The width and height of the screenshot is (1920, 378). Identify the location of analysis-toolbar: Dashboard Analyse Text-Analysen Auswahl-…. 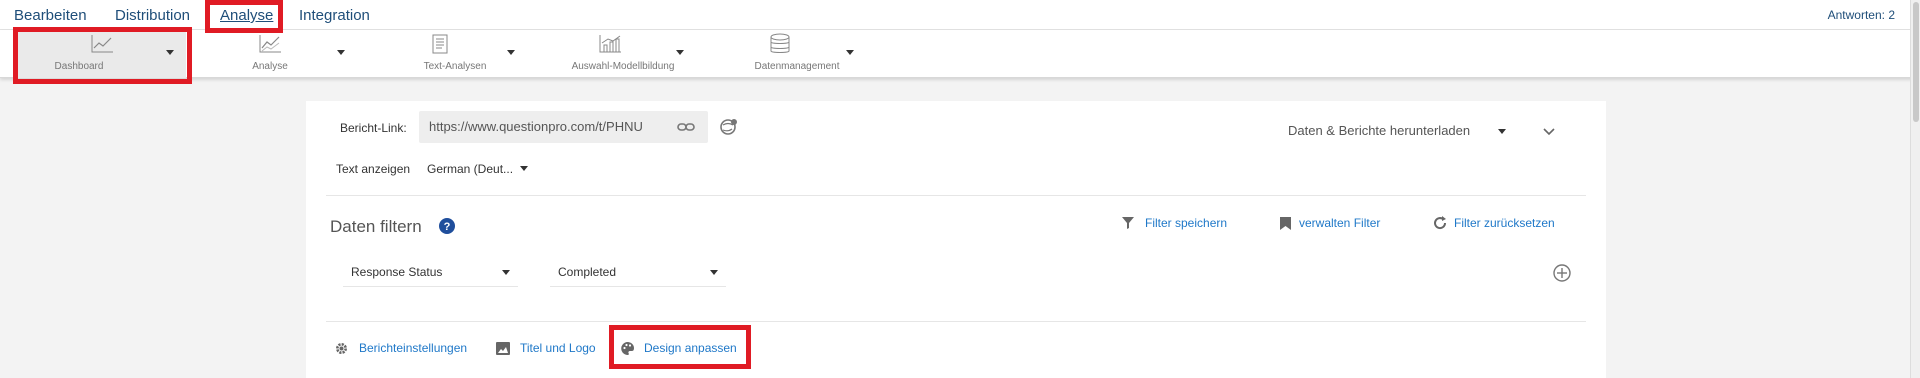
(960, 54).